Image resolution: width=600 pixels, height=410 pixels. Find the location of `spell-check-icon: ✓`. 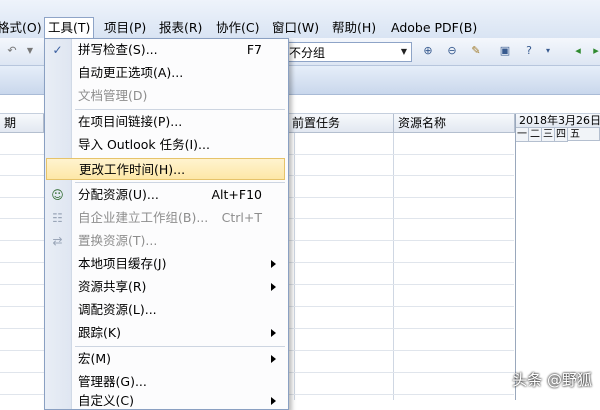

spell-check-icon: ✓ is located at coordinates (57, 50).